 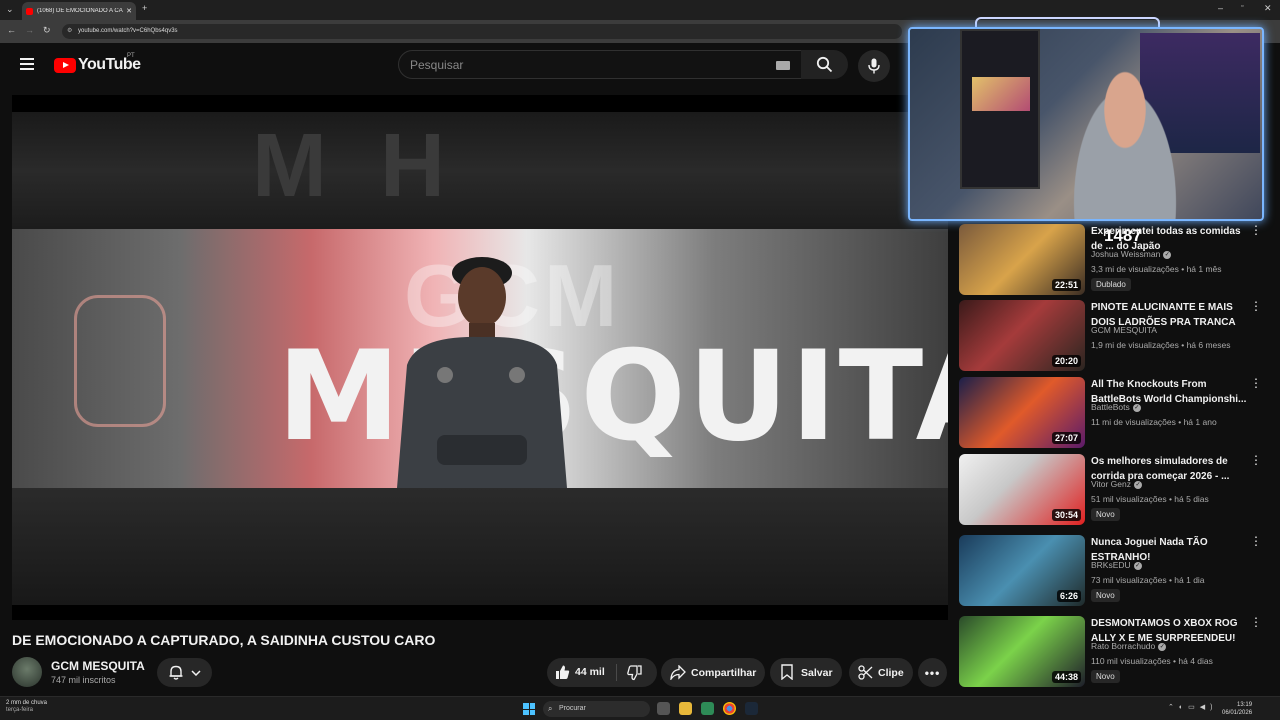 What do you see at coordinates (1022, 570) in the screenshot?
I see `video-thumbnail: 6:26` at bounding box center [1022, 570].